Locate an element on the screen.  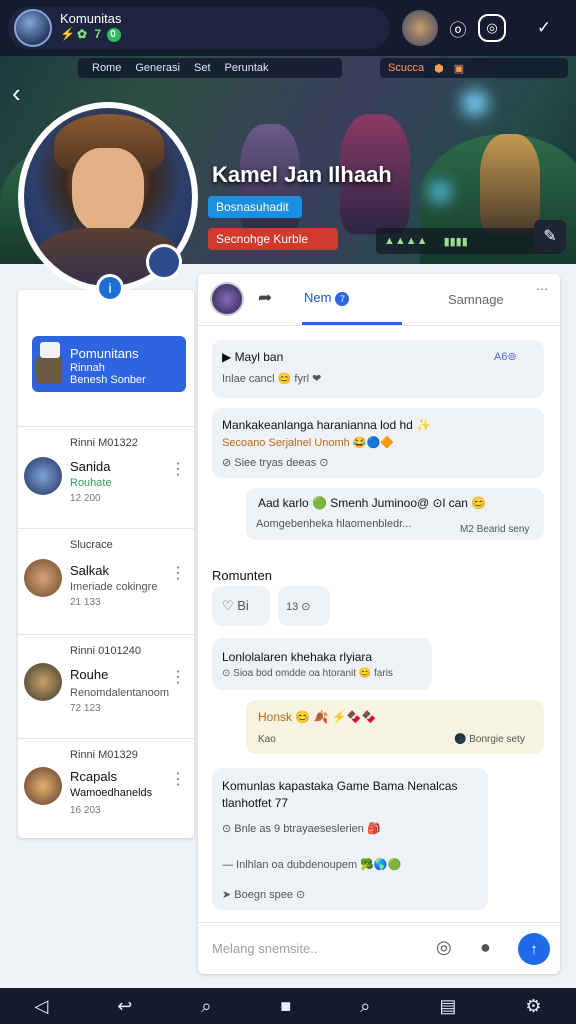
member-name: Sanida is located at coordinates (90, 466).